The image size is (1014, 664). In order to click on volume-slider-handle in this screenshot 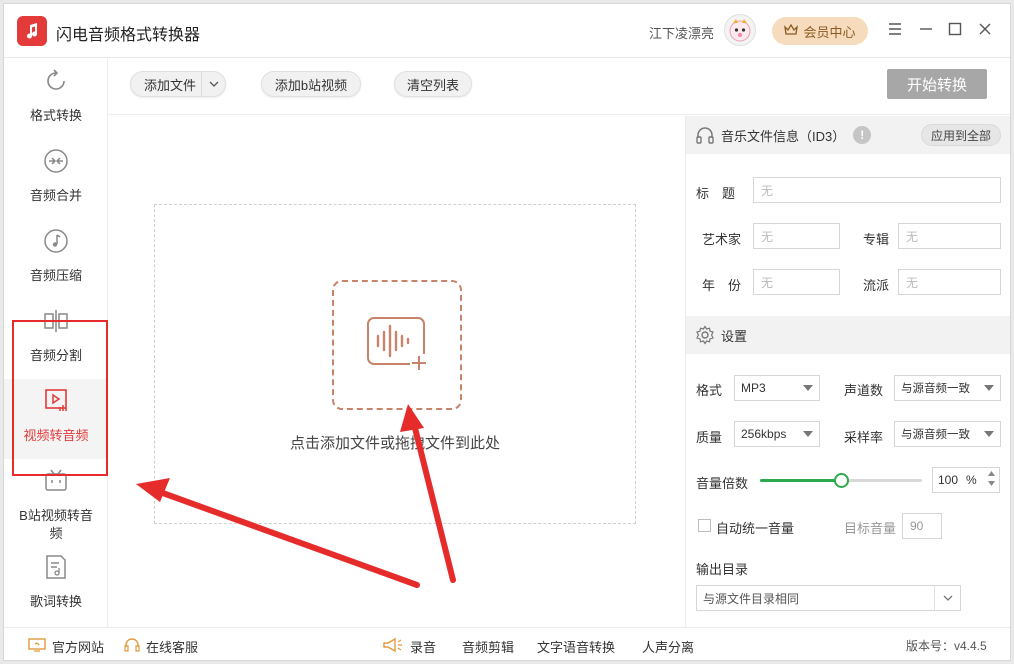, I will do `click(841, 480)`.